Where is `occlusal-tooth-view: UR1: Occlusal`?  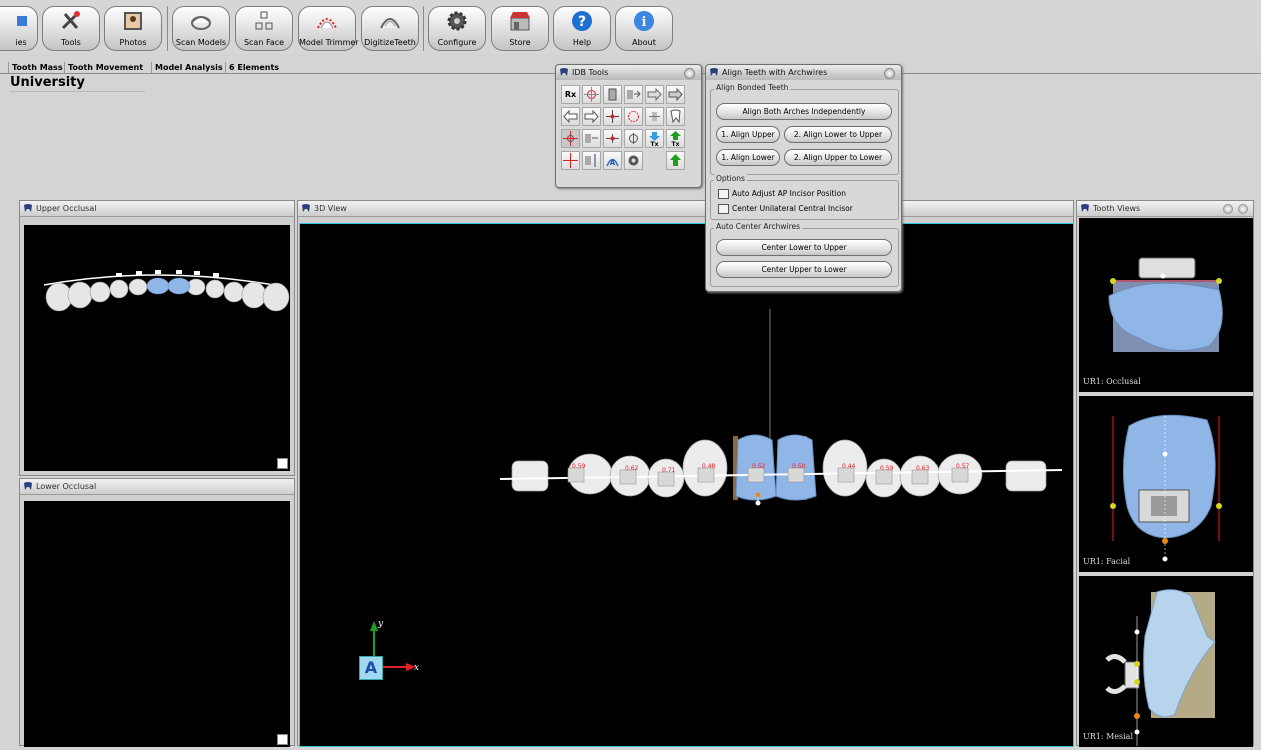
occlusal-tooth-view: UR1: Occlusal is located at coordinates (1166, 305).